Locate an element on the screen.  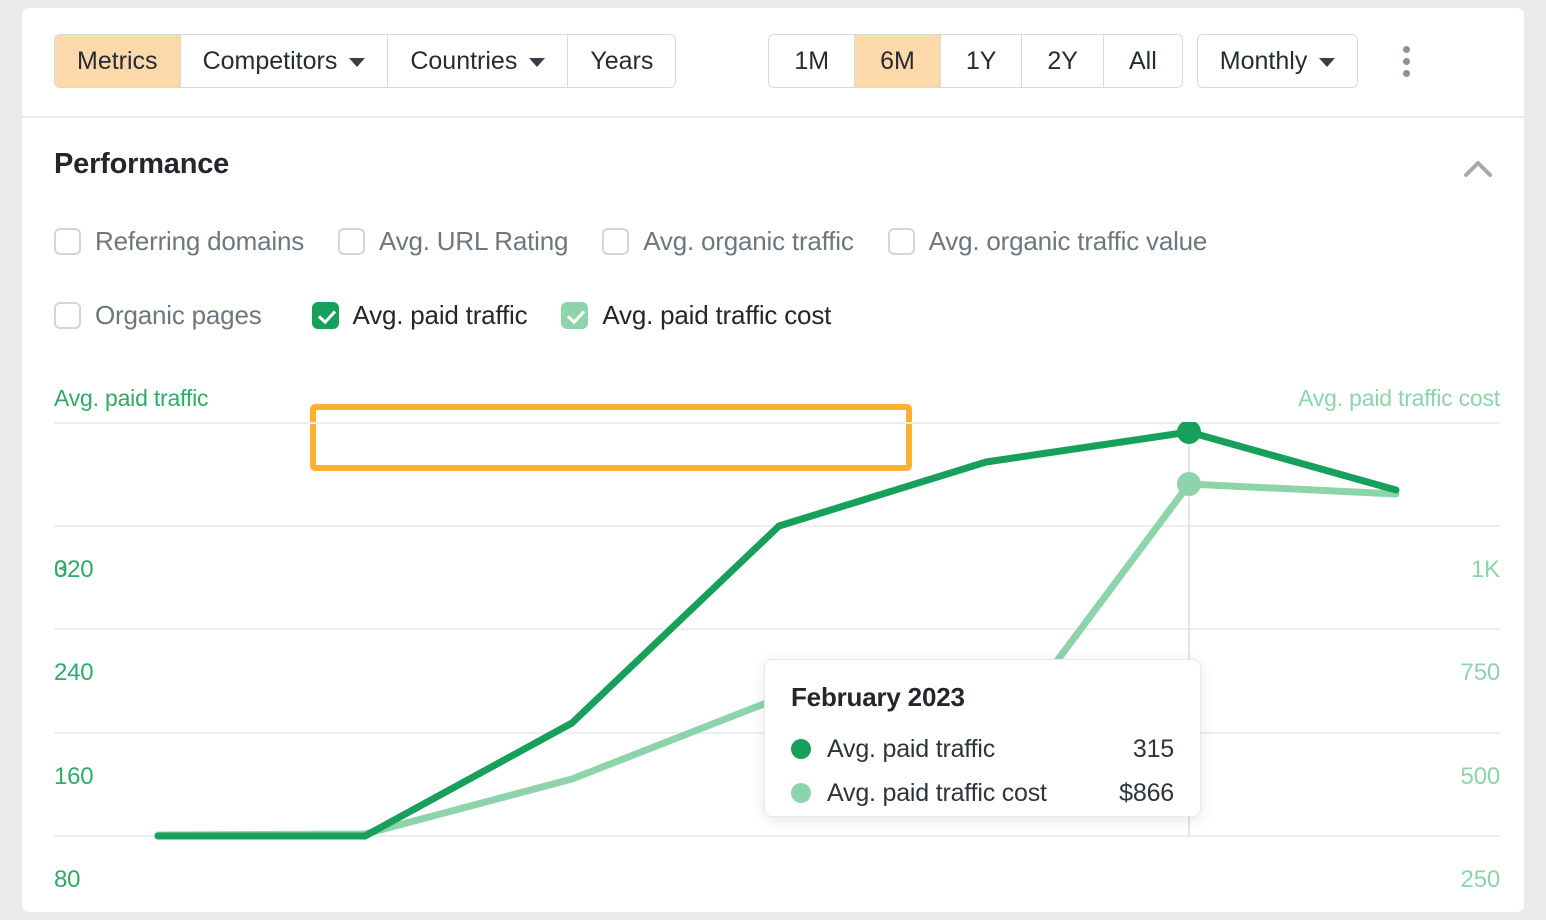
metric-label: Avg. organic traffic is located at coordinates (748, 241).